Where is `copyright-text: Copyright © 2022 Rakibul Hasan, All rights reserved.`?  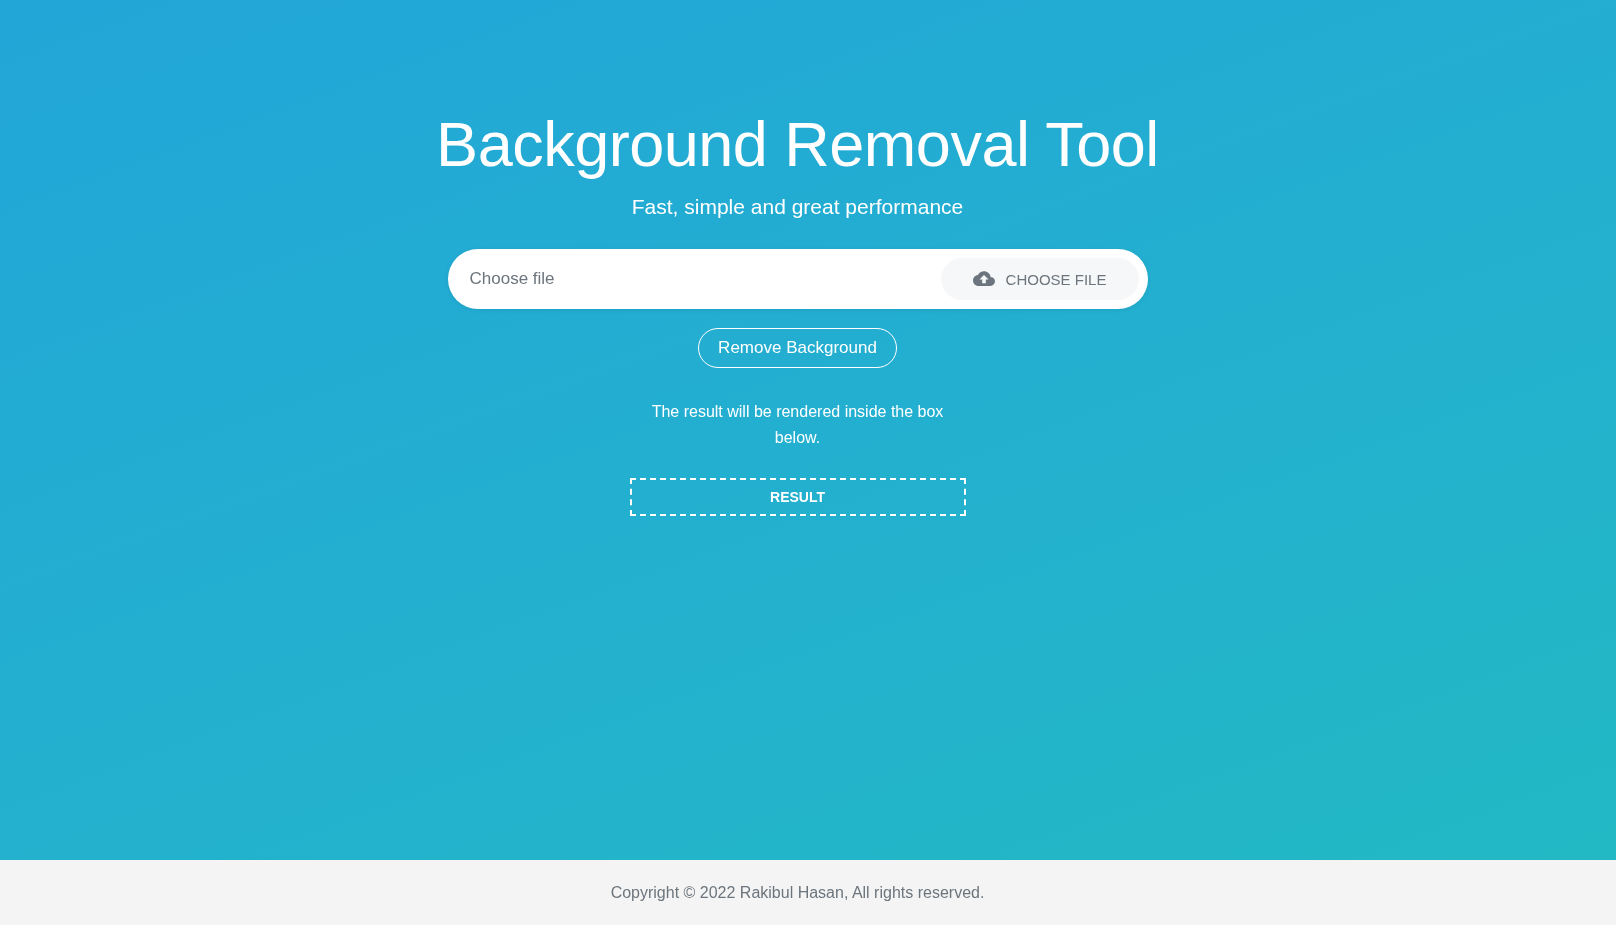 copyright-text: Copyright © 2022 Rakibul Hasan, All rights reserved. is located at coordinates (797, 892).